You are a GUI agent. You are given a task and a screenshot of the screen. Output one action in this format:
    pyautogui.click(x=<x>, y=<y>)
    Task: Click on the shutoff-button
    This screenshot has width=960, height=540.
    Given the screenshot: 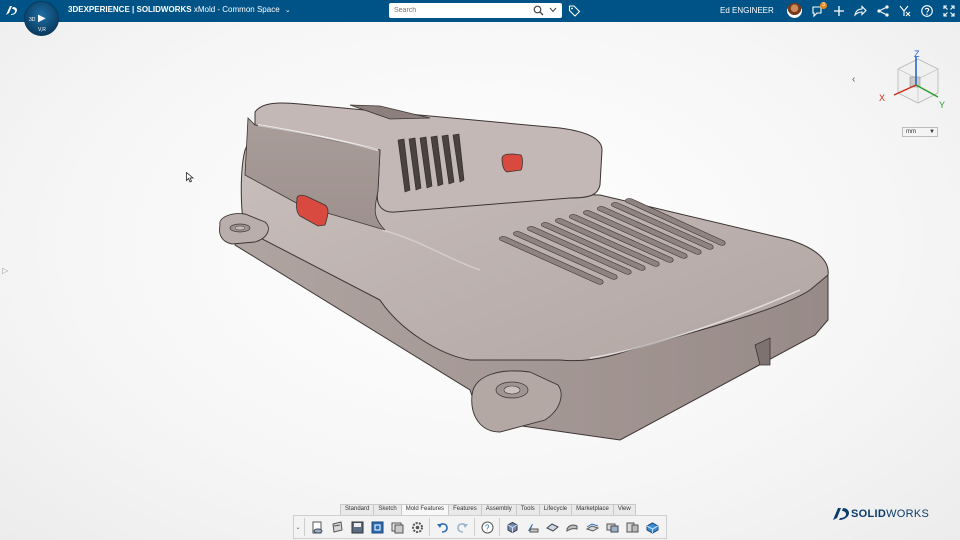 What is the action you would take?
    pyautogui.click(x=572, y=527)
    